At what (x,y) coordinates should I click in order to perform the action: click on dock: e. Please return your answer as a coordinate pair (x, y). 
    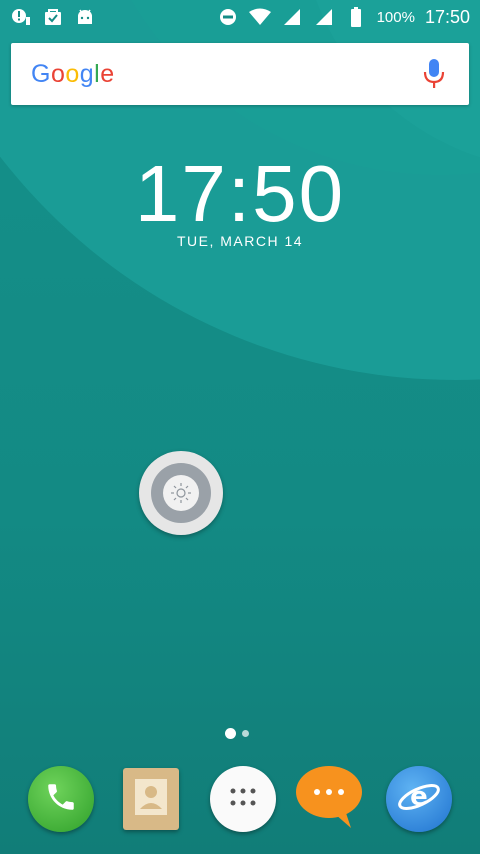
    Looking at the image, I should click on (240, 807).